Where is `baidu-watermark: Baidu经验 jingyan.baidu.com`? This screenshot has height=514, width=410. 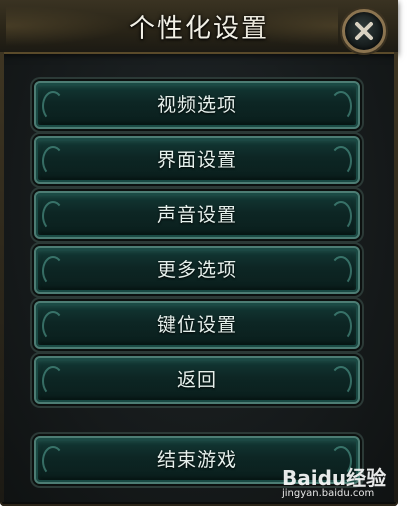
baidu-watermark: Baidu经验 jingyan.baidu.com is located at coordinates (337, 484).